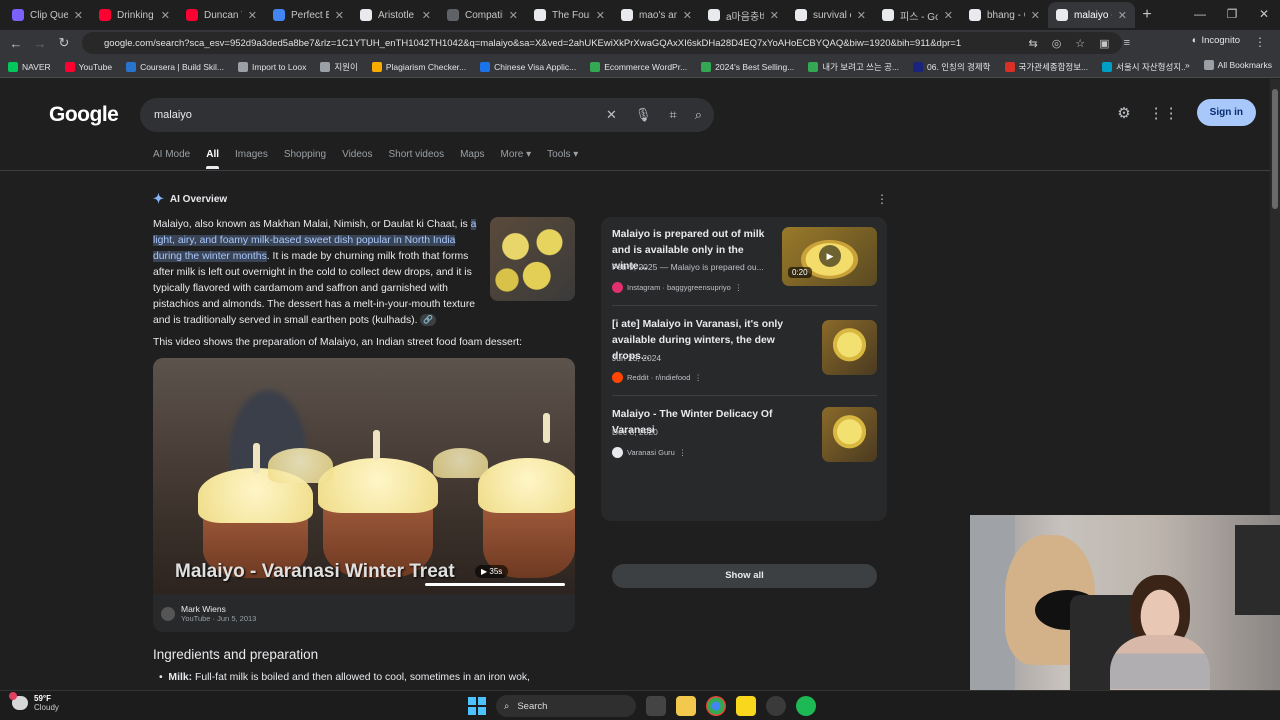  What do you see at coordinates (1232, 15) in the screenshot?
I see `restore-icon: ❐` at bounding box center [1232, 15].